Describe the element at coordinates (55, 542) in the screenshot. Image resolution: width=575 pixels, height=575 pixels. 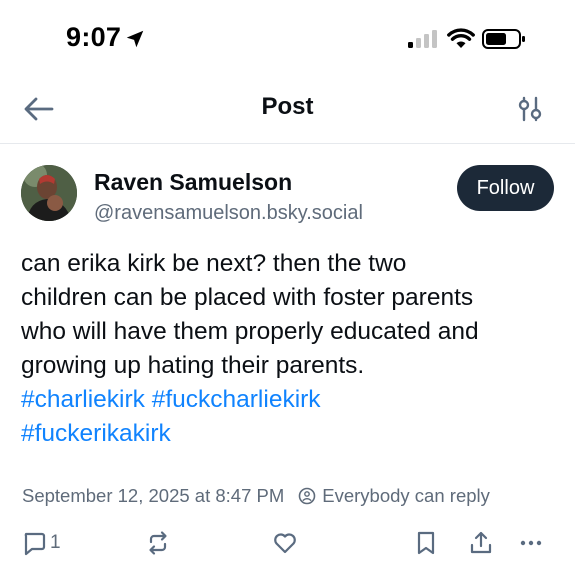
I see `reply-count: 1` at that location.